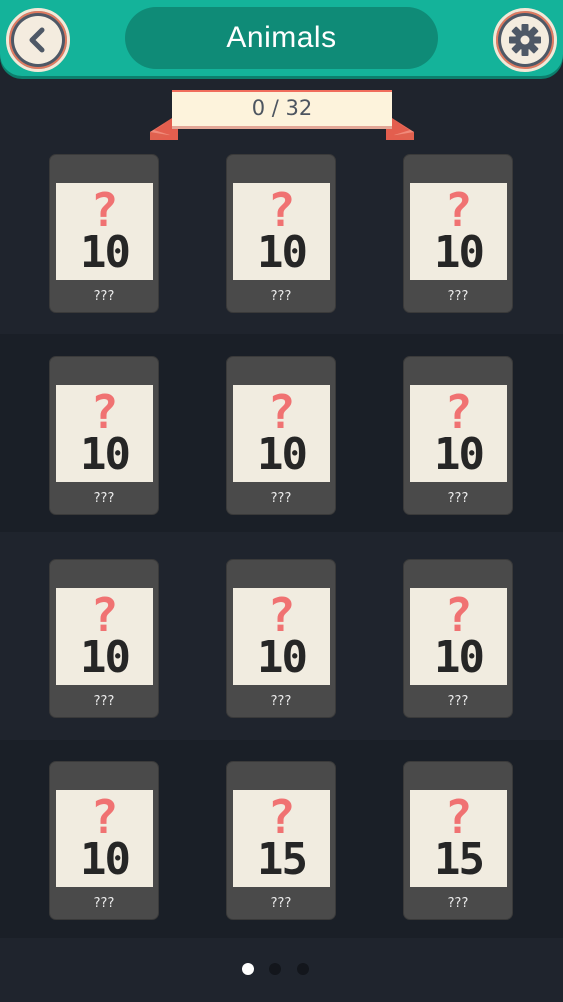  I want to click on page-indicator, so click(281, 970).